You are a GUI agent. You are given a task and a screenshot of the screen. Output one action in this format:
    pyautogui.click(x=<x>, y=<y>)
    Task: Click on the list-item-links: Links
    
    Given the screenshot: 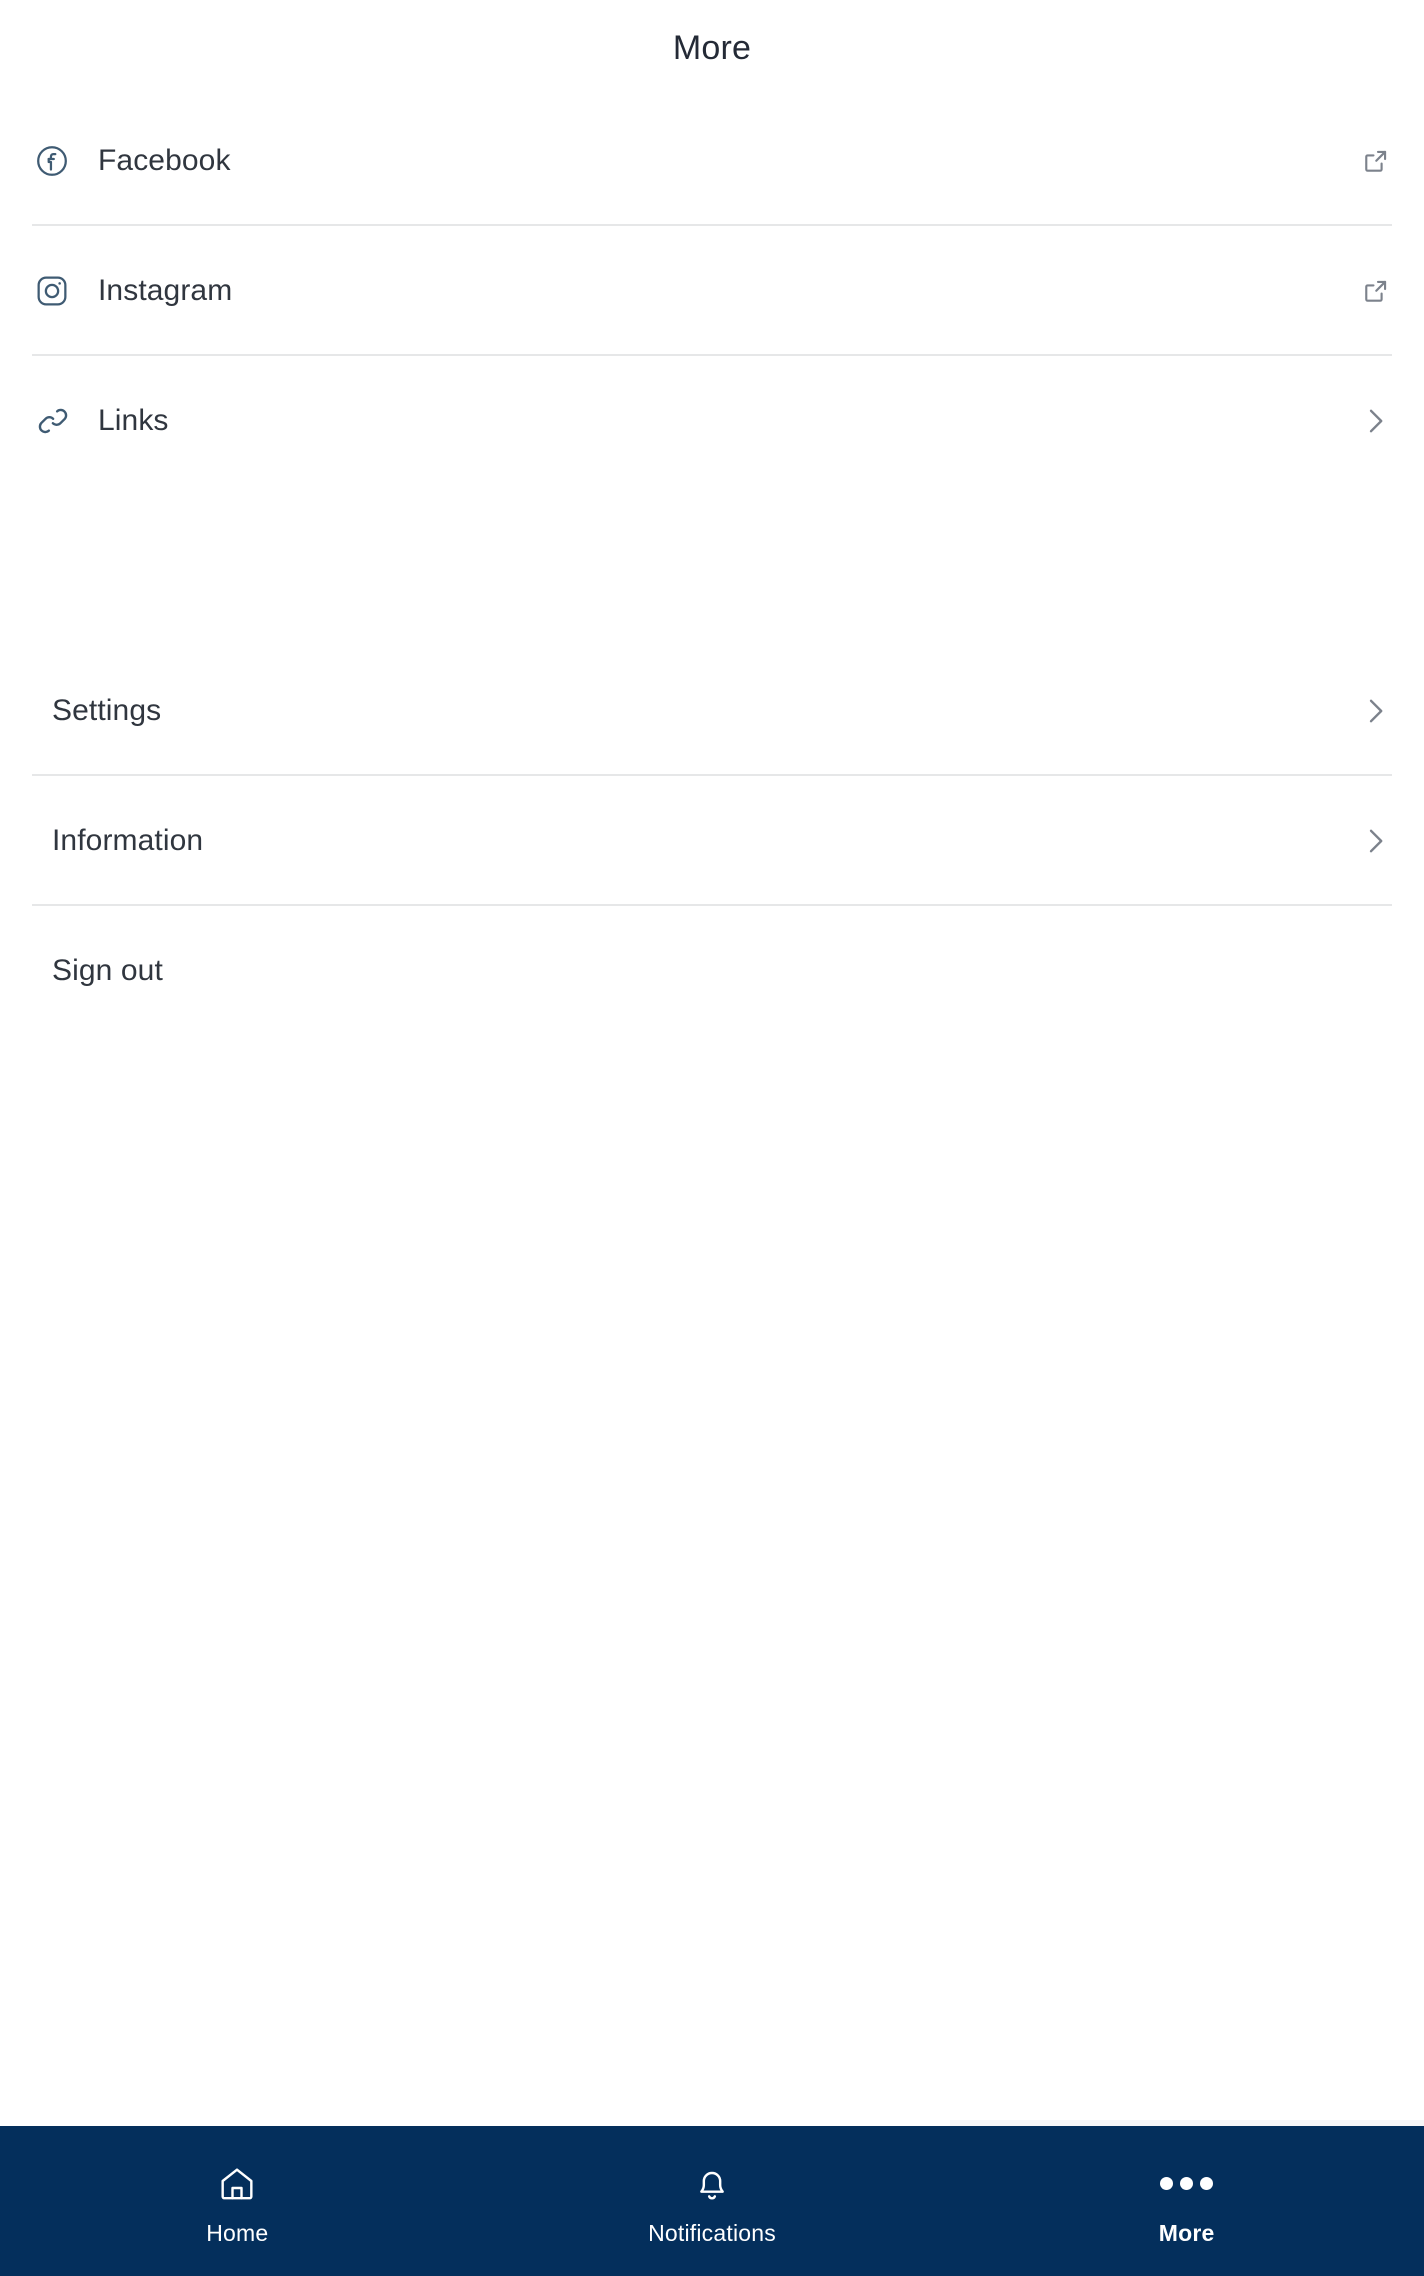 What is the action you would take?
    pyautogui.click(x=712, y=421)
    